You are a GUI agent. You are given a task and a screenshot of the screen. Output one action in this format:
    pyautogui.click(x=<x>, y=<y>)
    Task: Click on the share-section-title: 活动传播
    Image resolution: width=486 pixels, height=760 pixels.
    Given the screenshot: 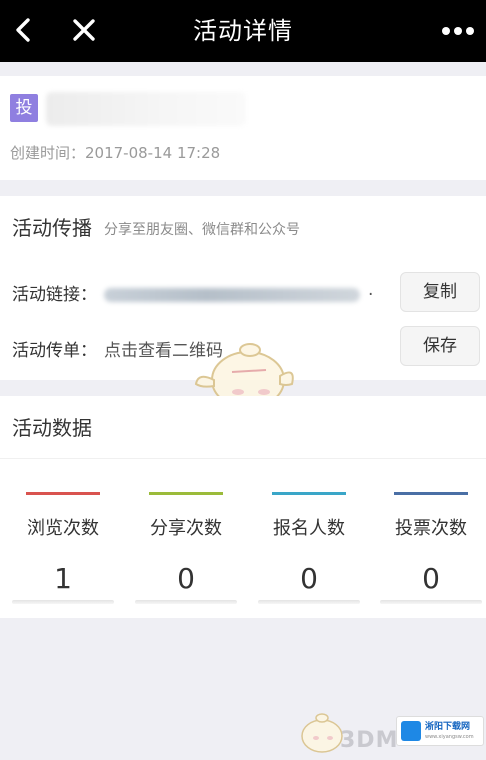 What is the action you would take?
    pyautogui.click(x=52, y=228)
    